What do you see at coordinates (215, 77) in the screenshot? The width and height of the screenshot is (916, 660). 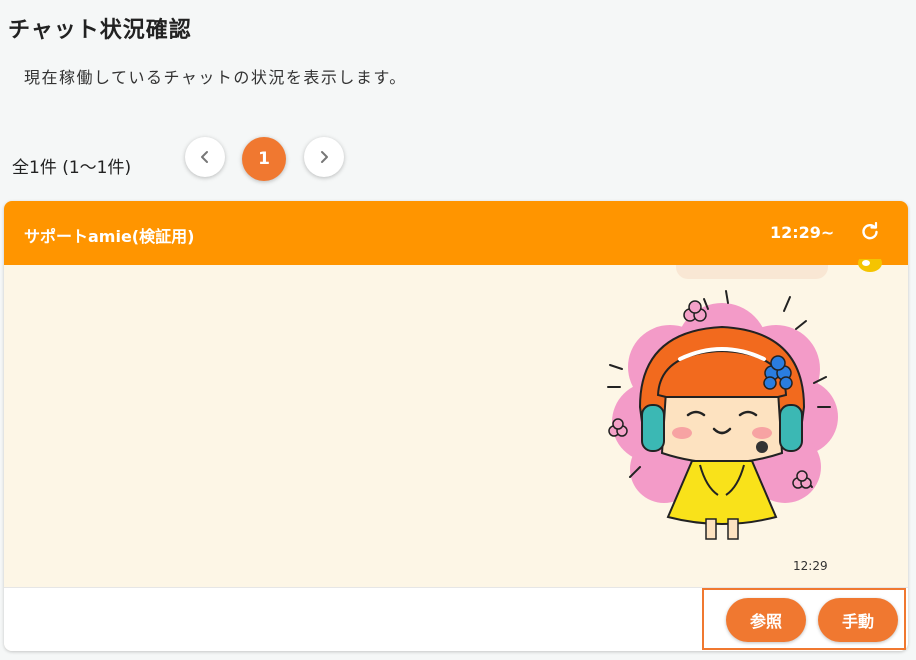 I see `page-description: 現在稼働しているチャットの状況を表示します。` at bounding box center [215, 77].